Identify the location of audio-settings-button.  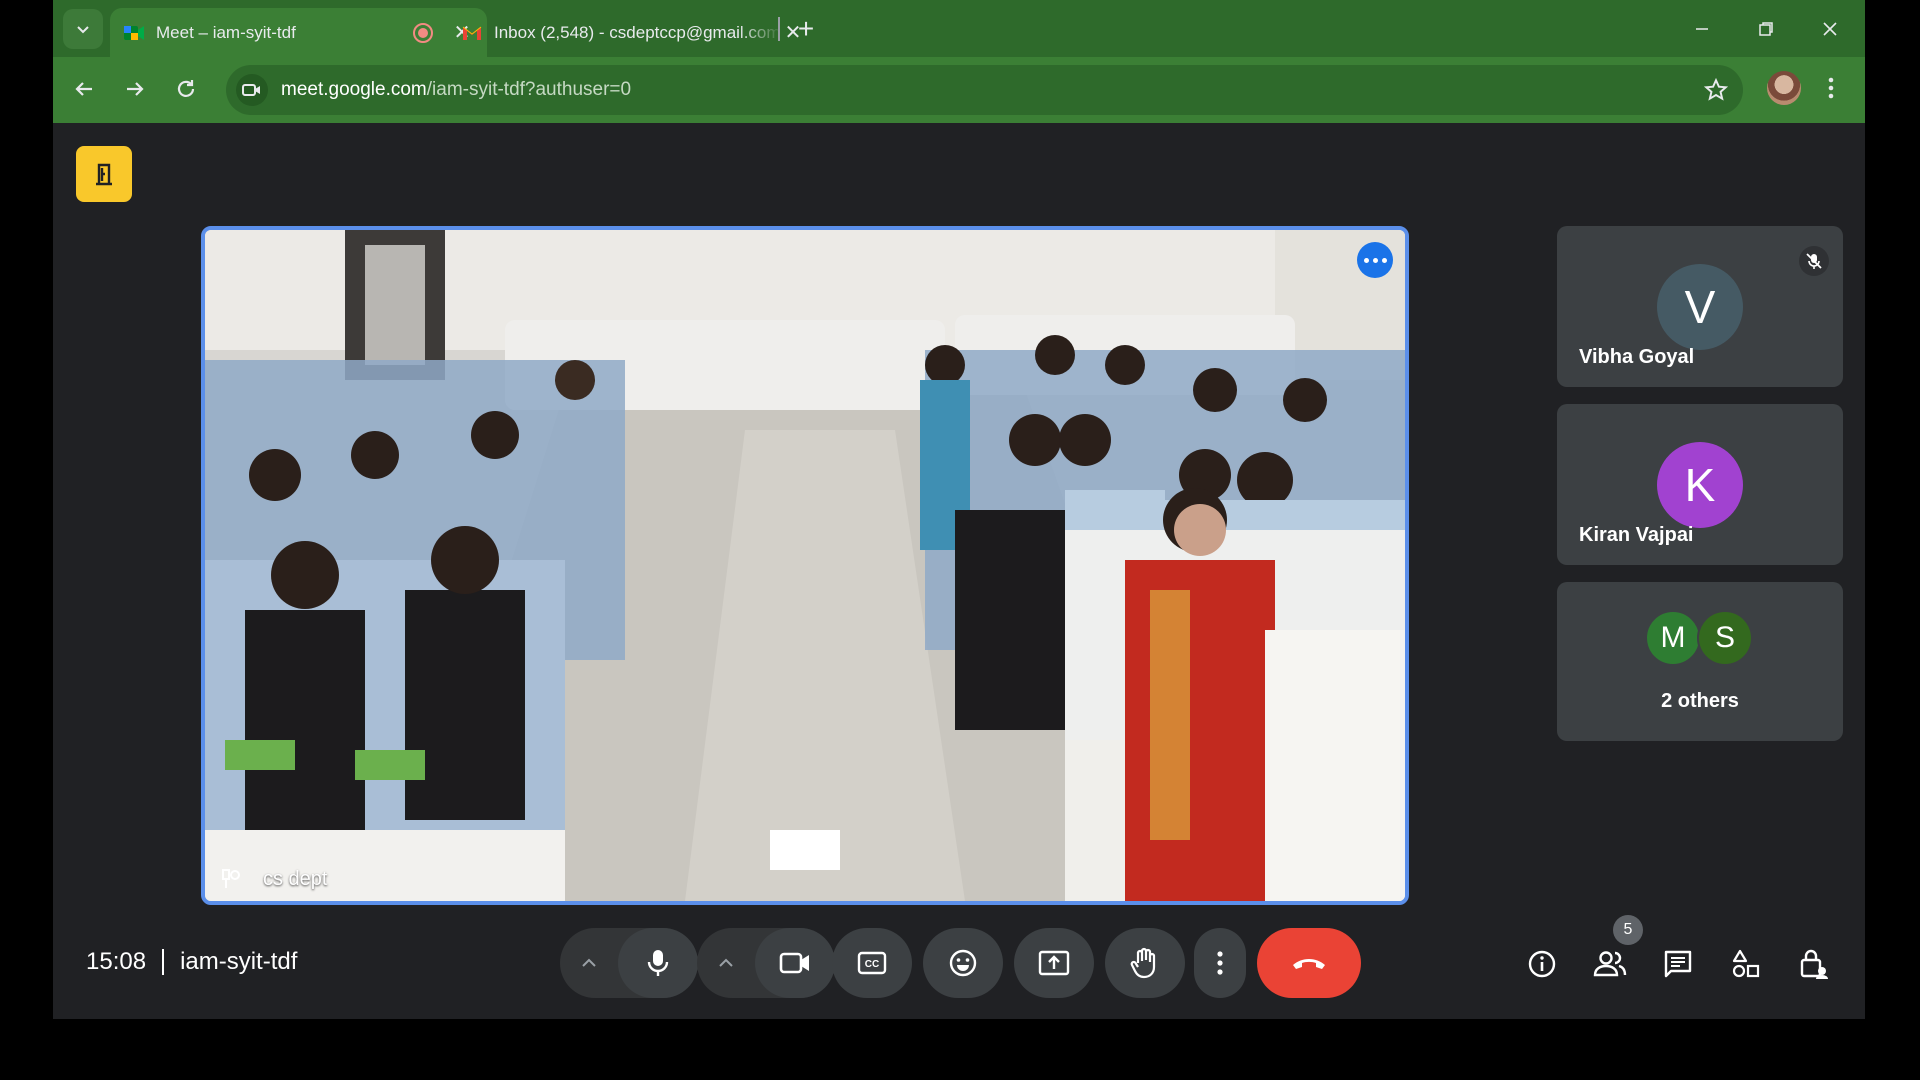
(589, 963).